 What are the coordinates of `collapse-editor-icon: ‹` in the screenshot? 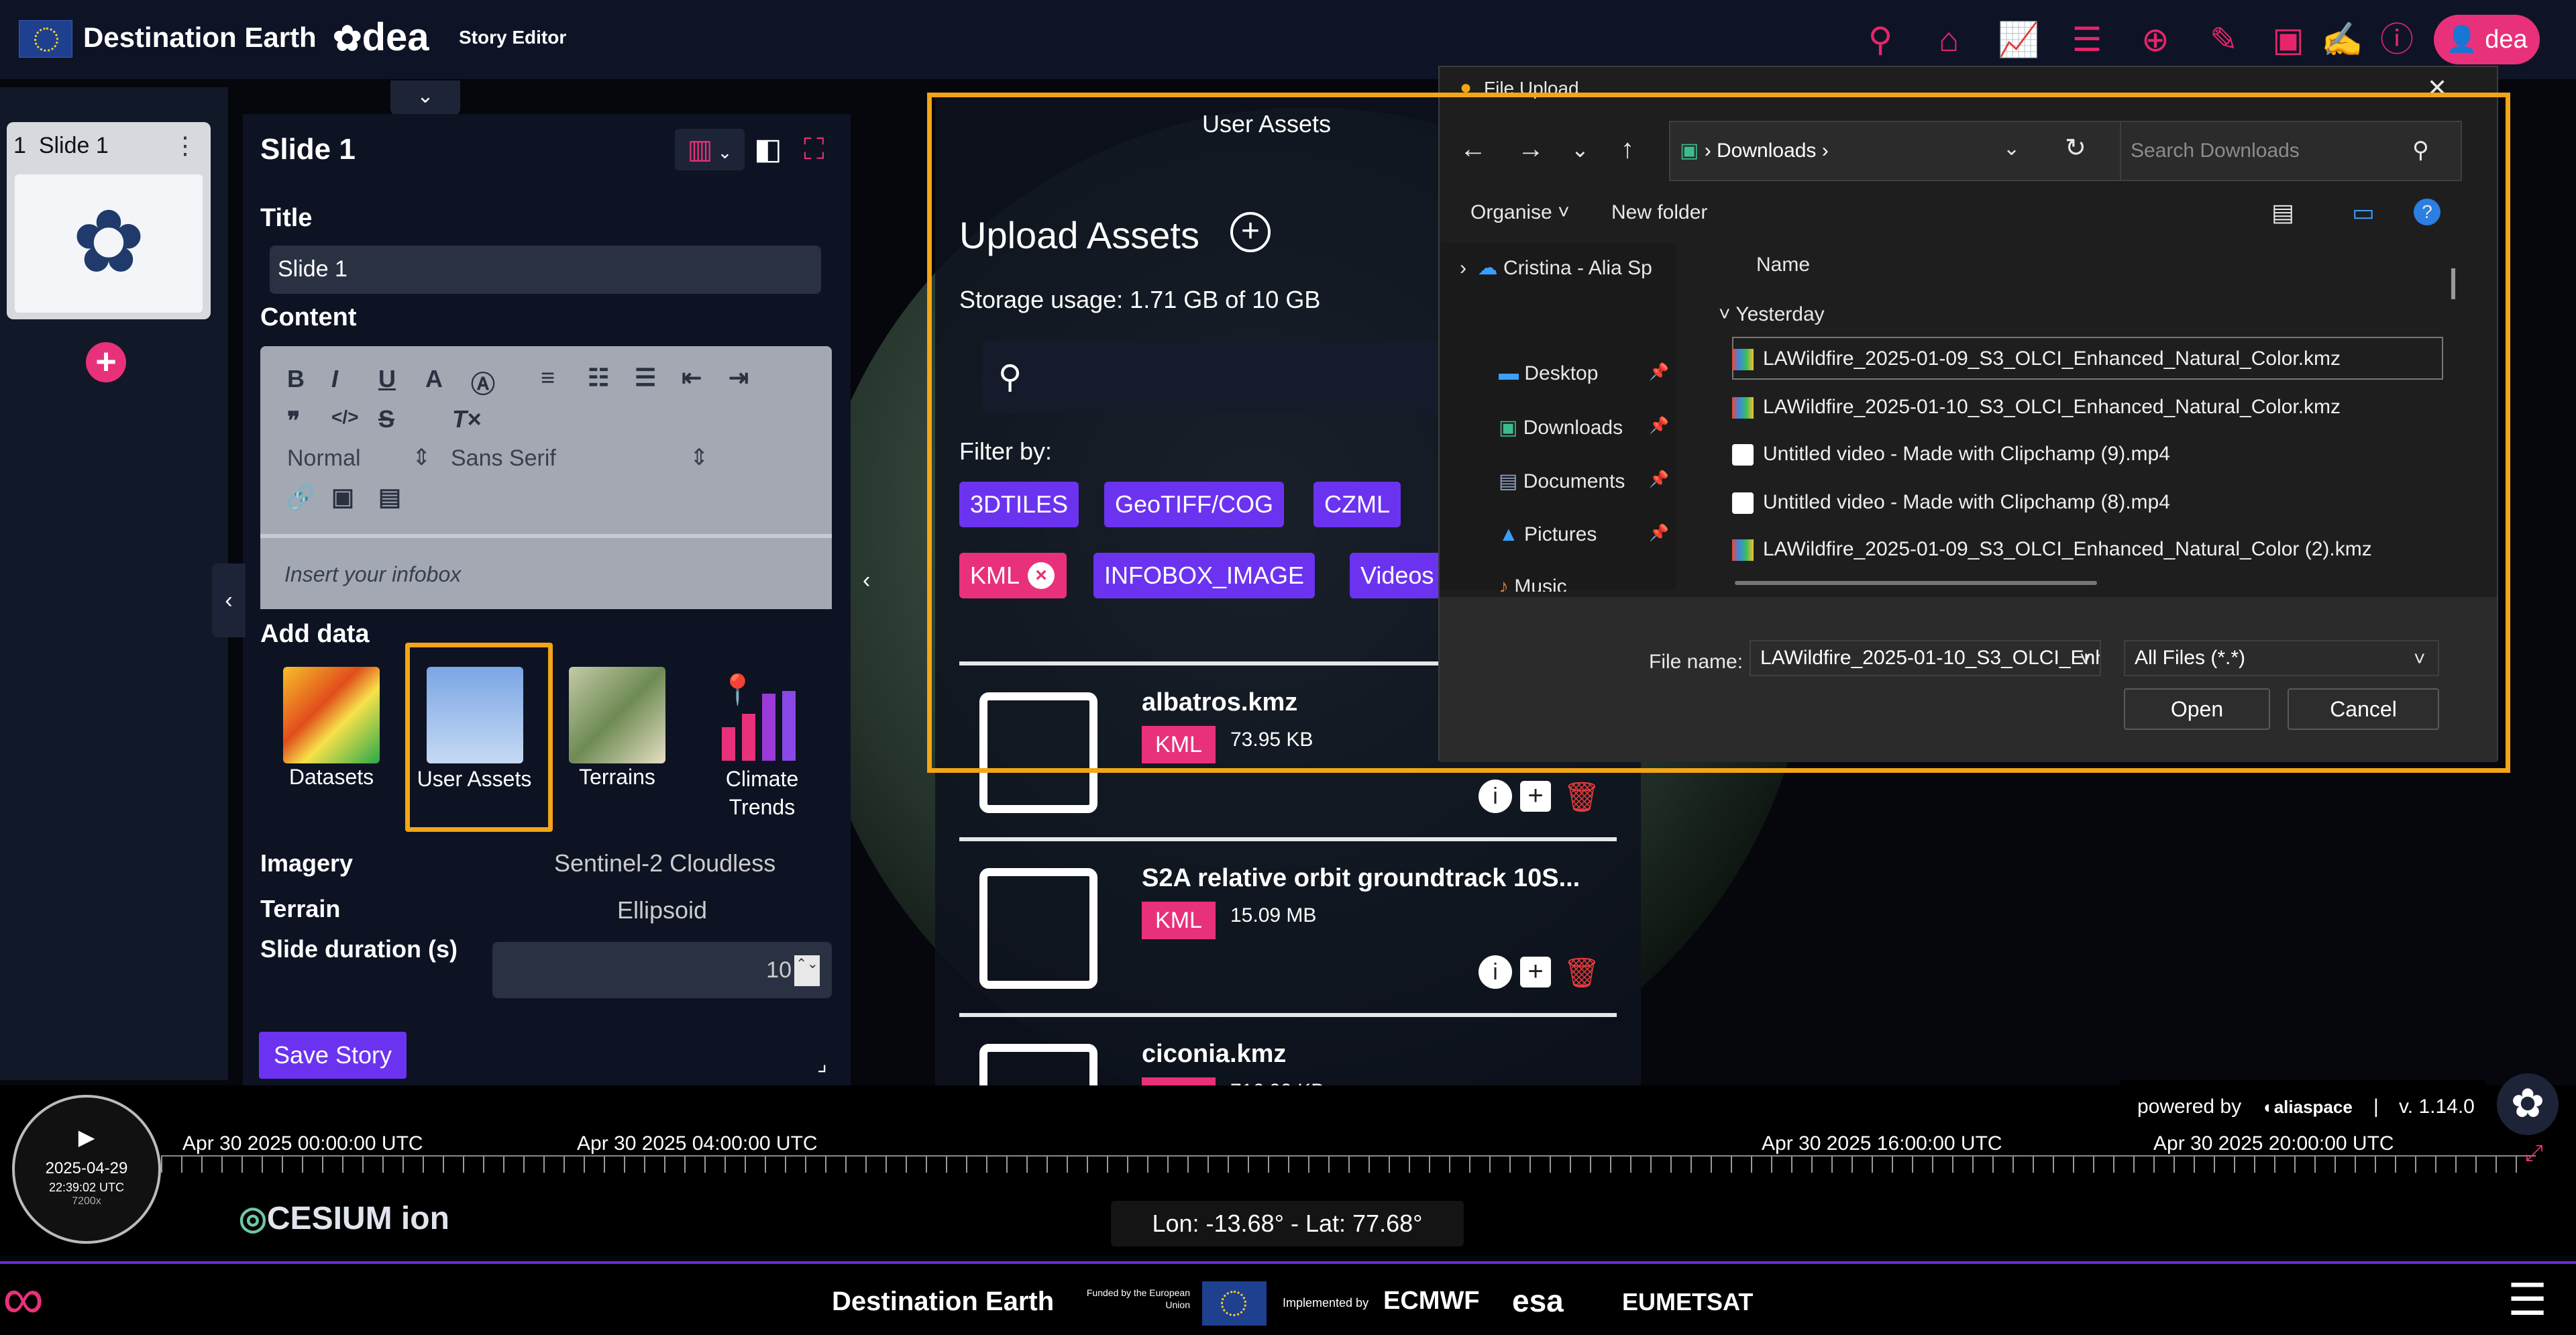 It's located at (229, 600).